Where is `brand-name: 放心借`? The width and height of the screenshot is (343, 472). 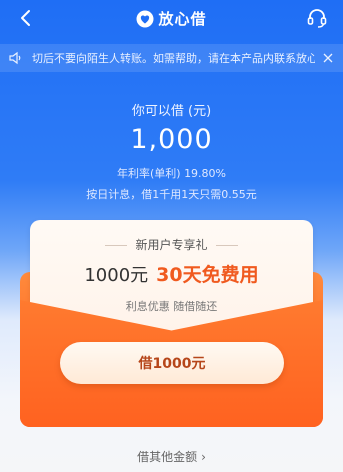 brand-name: 放心借 is located at coordinates (182, 19).